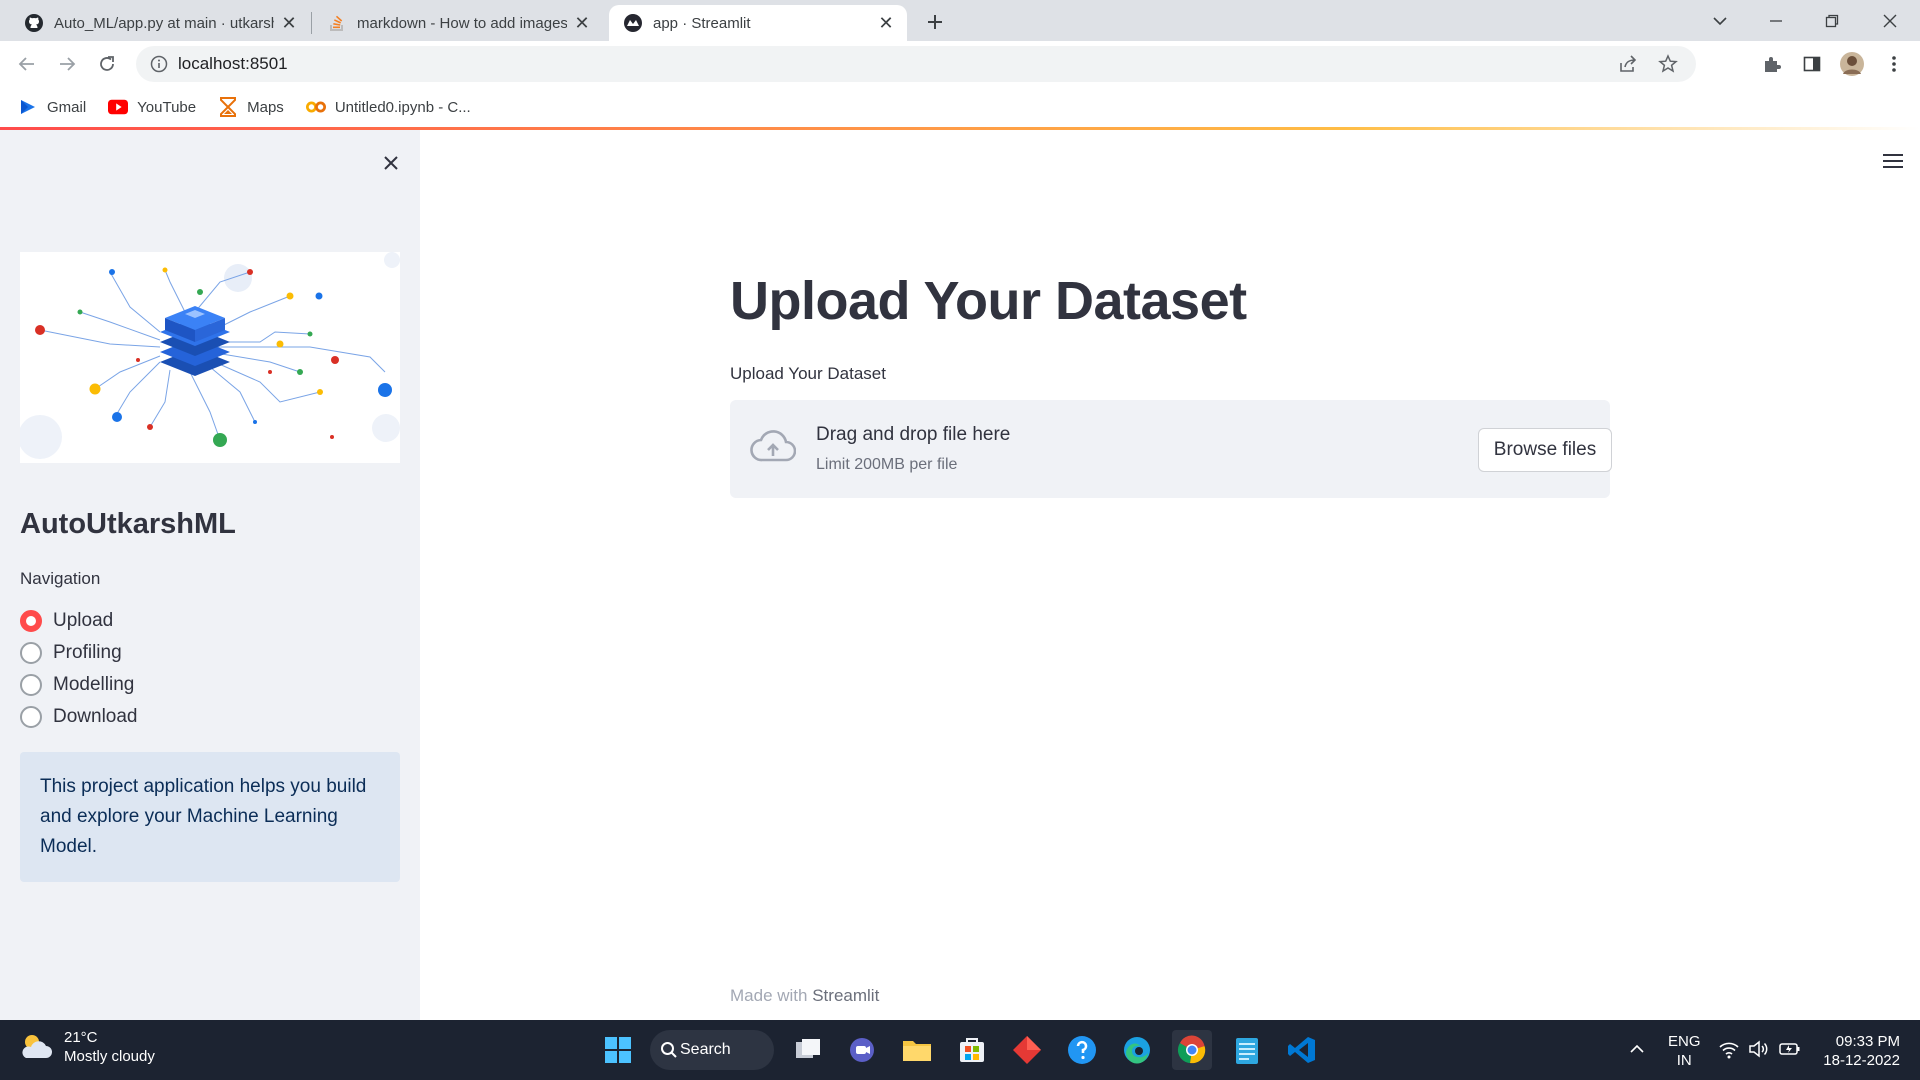 The height and width of the screenshot is (1080, 1920). What do you see at coordinates (462, 23) in the screenshot?
I see `tab-title: markdown - How to add images` at bounding box center [462, 23].